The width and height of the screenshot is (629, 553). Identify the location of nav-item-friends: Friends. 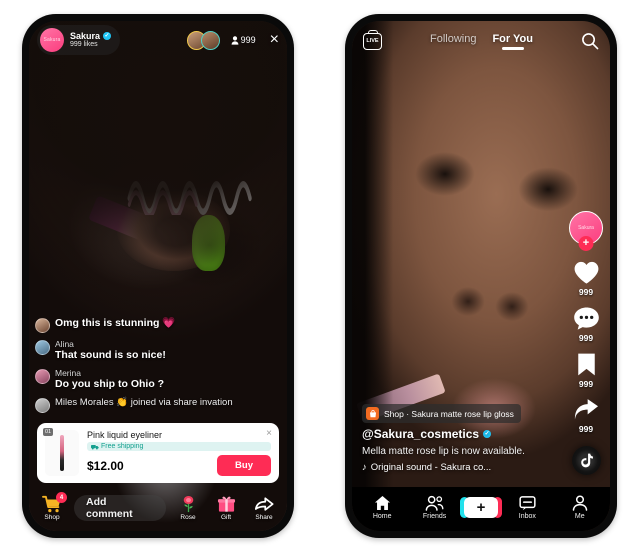
(435, 507).